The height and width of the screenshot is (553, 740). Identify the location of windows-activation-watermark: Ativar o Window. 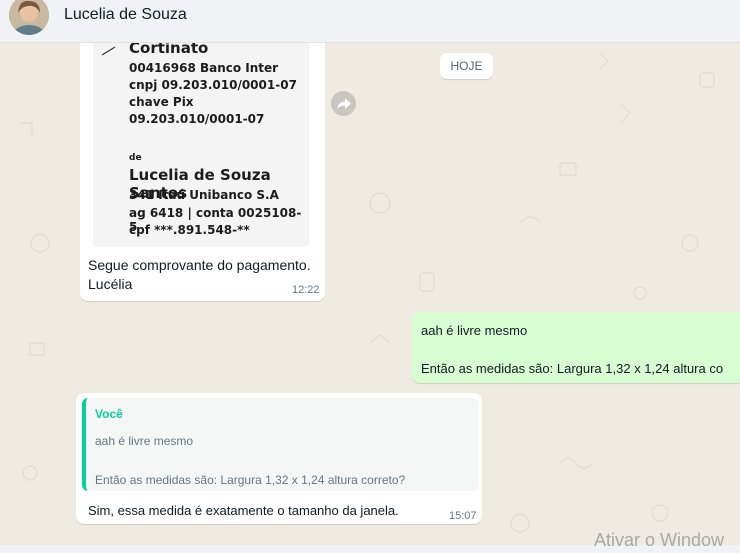
(659, 540).